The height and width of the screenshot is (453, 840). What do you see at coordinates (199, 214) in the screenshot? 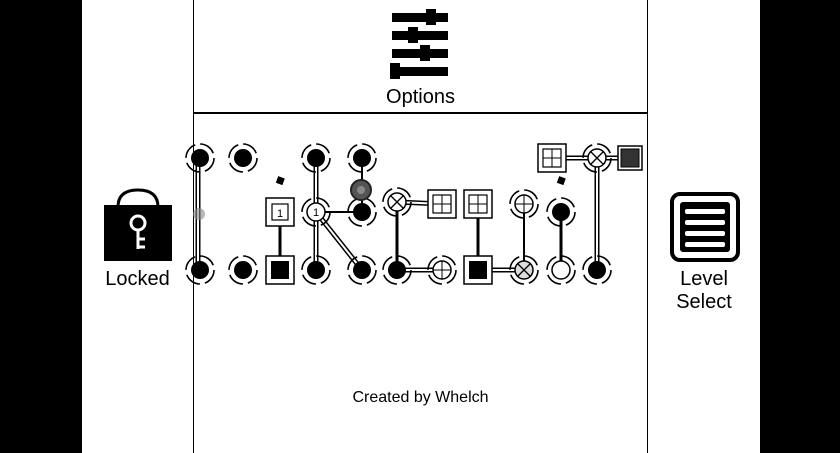
I see `node-edge-glow` at bounding box center [199, 214].